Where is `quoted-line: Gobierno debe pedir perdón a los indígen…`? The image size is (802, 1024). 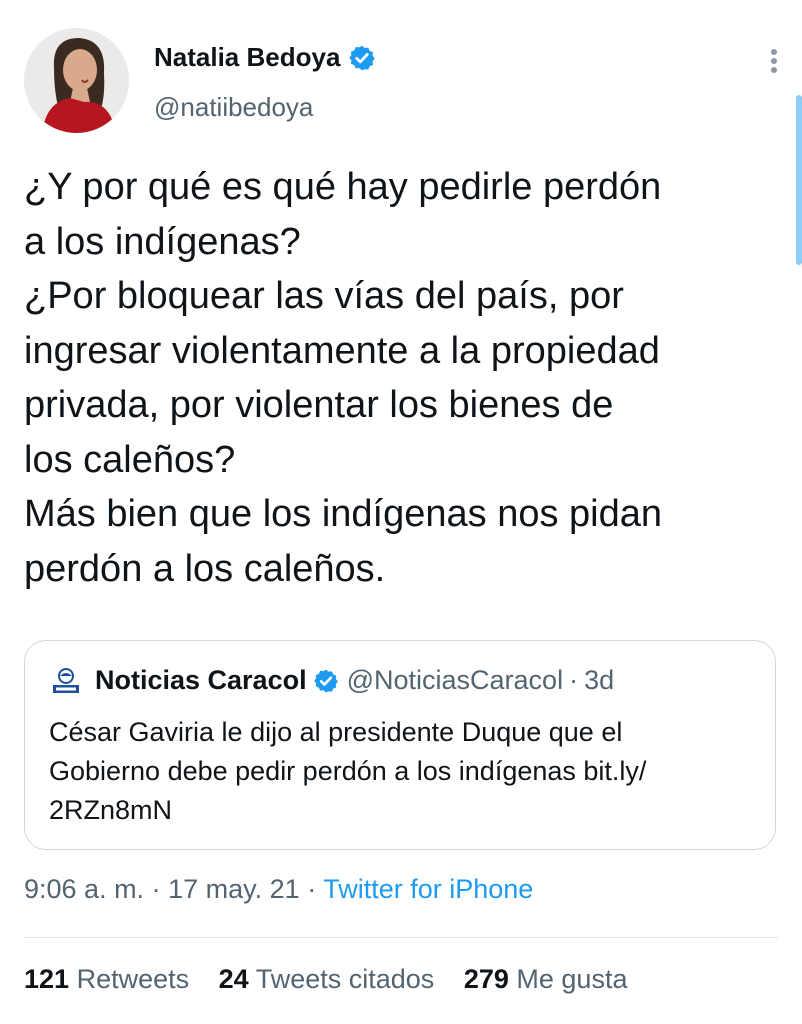 quoted-line: Gobierno debe pedir perdón a los indígen… is located at coordinates (409, 771).